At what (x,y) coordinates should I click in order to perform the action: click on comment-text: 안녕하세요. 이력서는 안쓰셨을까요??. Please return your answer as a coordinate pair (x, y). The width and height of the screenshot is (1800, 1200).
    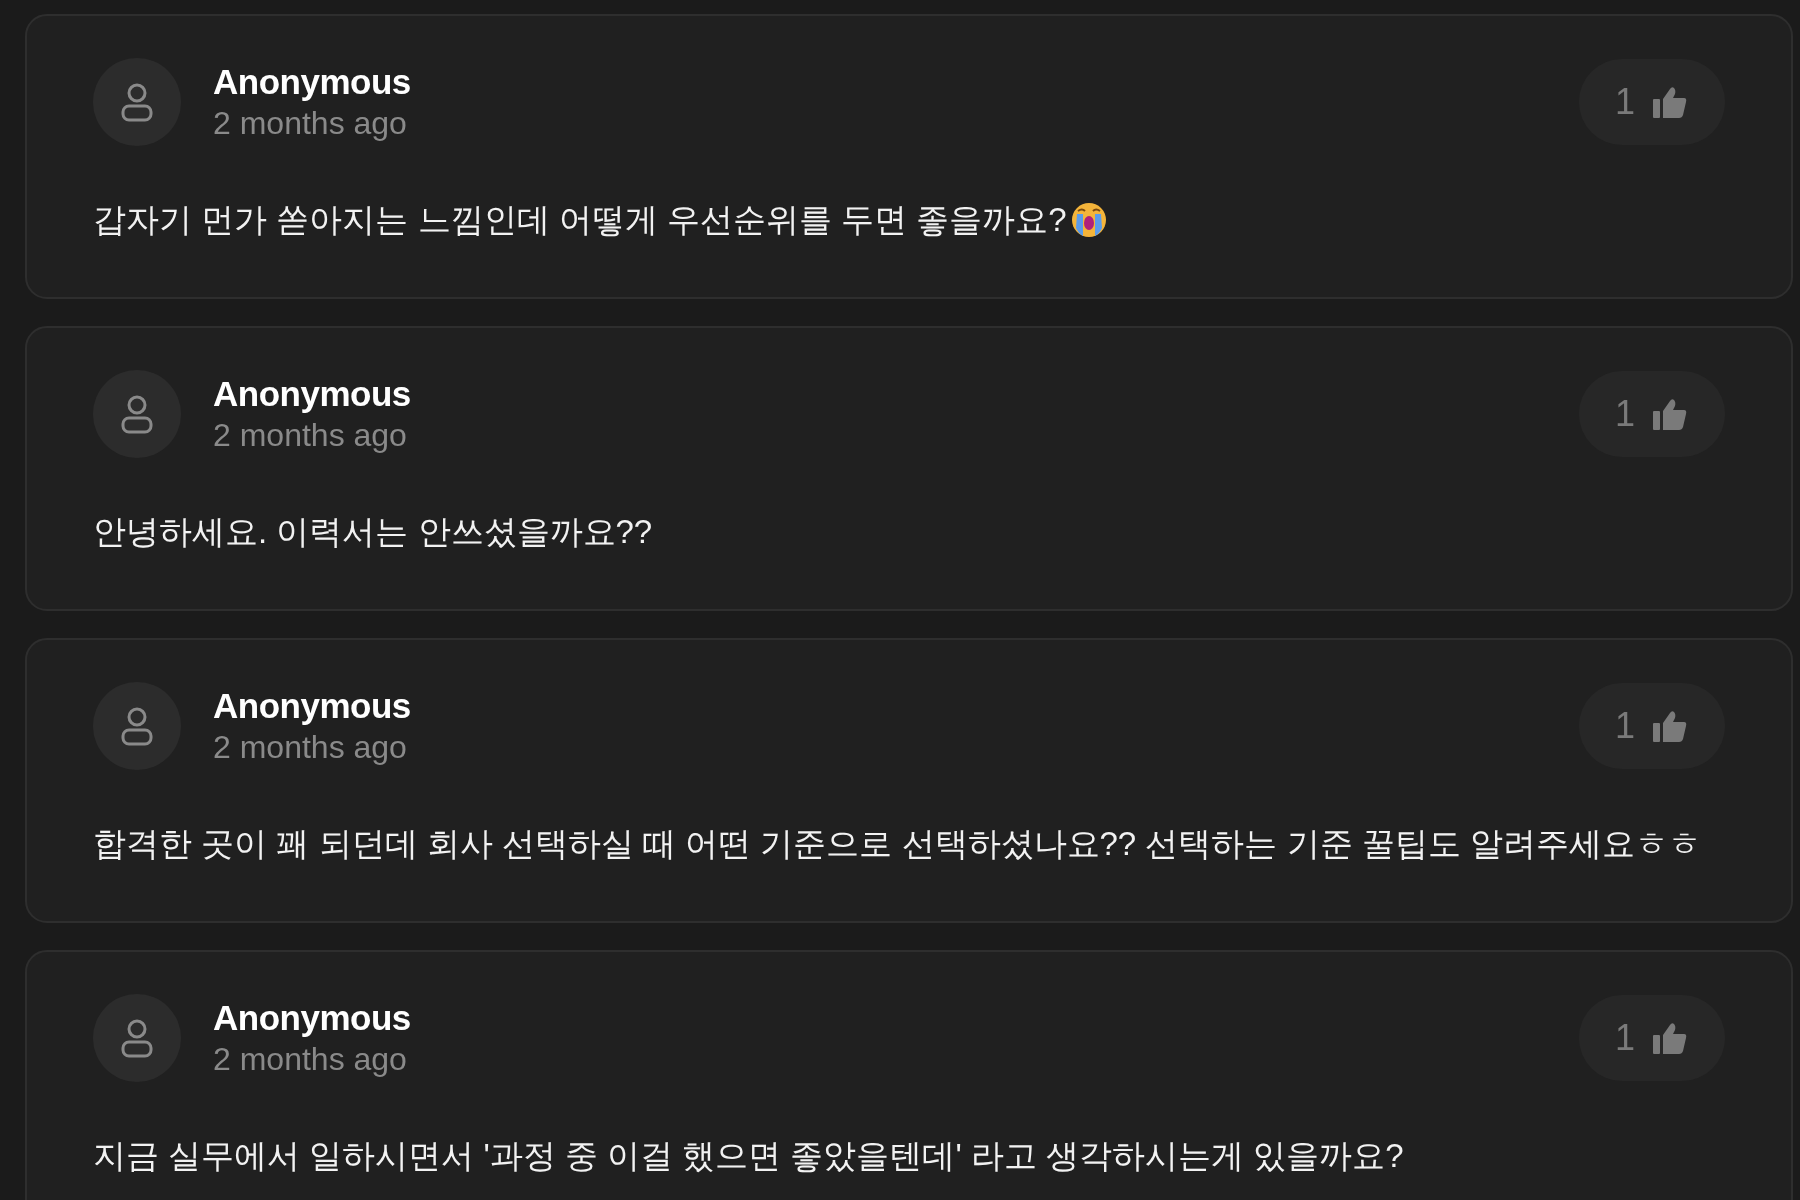
    Looking at the image, I should click on (373, 532).